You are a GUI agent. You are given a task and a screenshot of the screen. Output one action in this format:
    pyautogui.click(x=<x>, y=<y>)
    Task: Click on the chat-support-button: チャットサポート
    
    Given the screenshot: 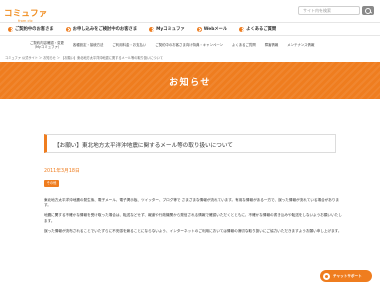 What is the action you would take?
    pyautogui.click(x=346, y=276)
    